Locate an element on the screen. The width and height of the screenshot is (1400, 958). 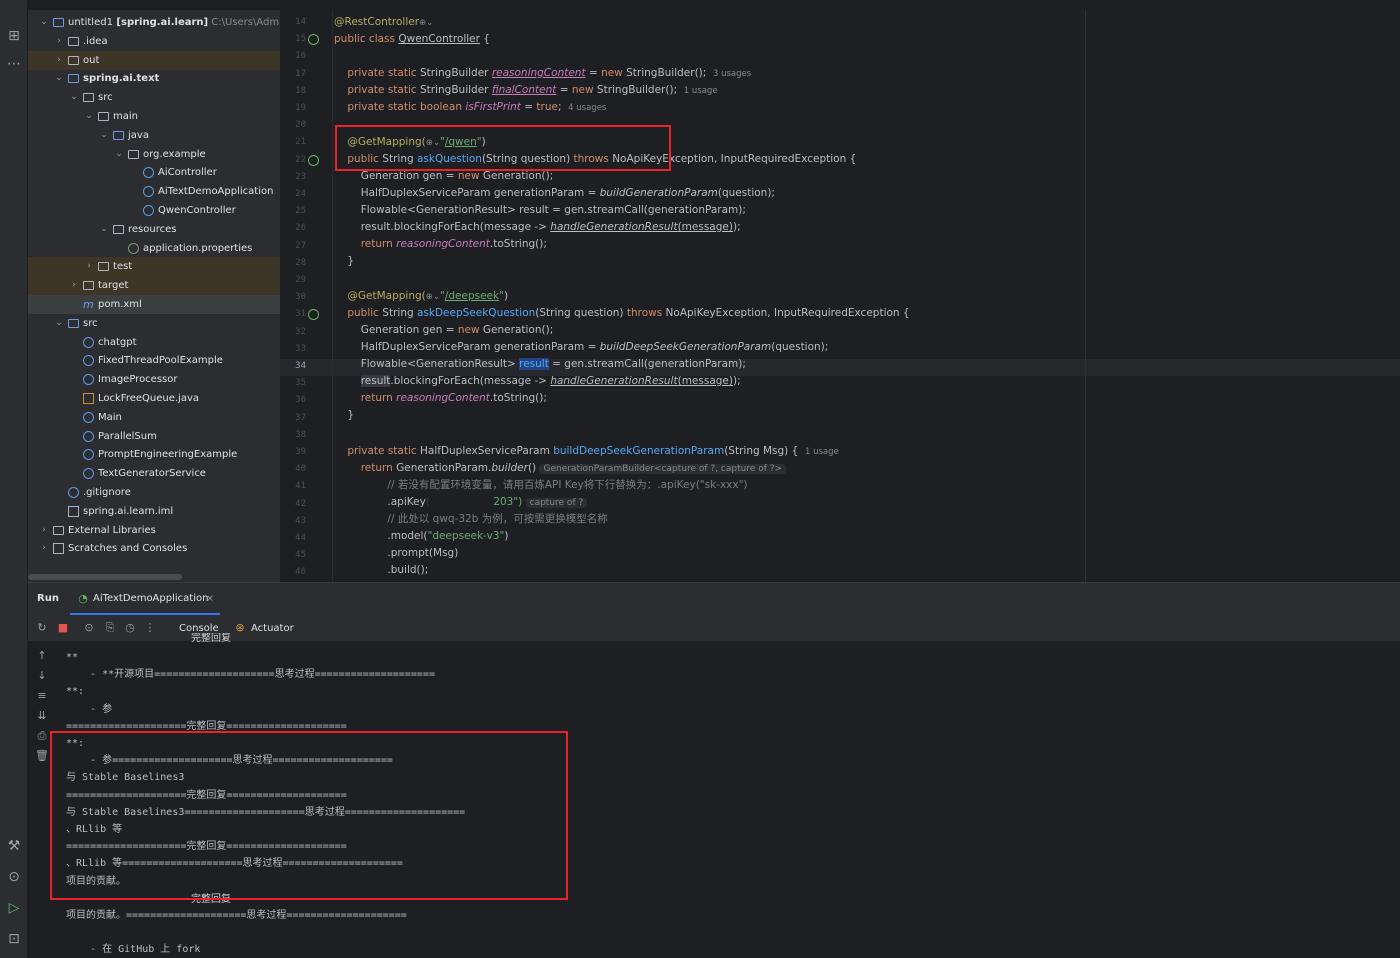
line-number: 42 is located at coordinates (300, 503).